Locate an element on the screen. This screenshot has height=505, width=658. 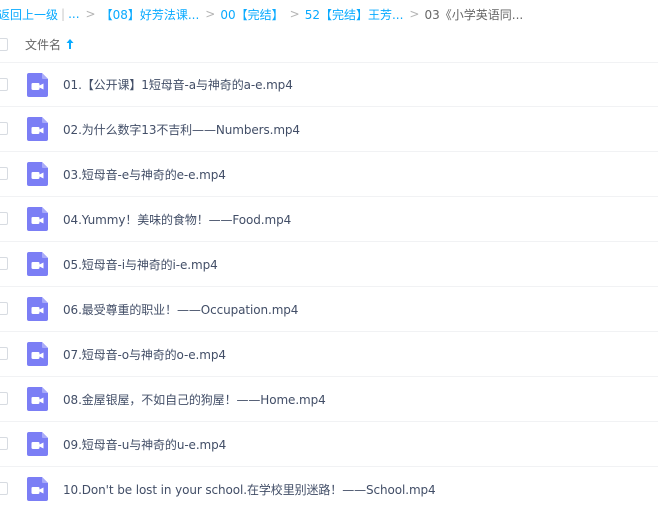
file-row: 07.短母音-o与神奇的o-e.mp4 is located at coordinates (329, 354).